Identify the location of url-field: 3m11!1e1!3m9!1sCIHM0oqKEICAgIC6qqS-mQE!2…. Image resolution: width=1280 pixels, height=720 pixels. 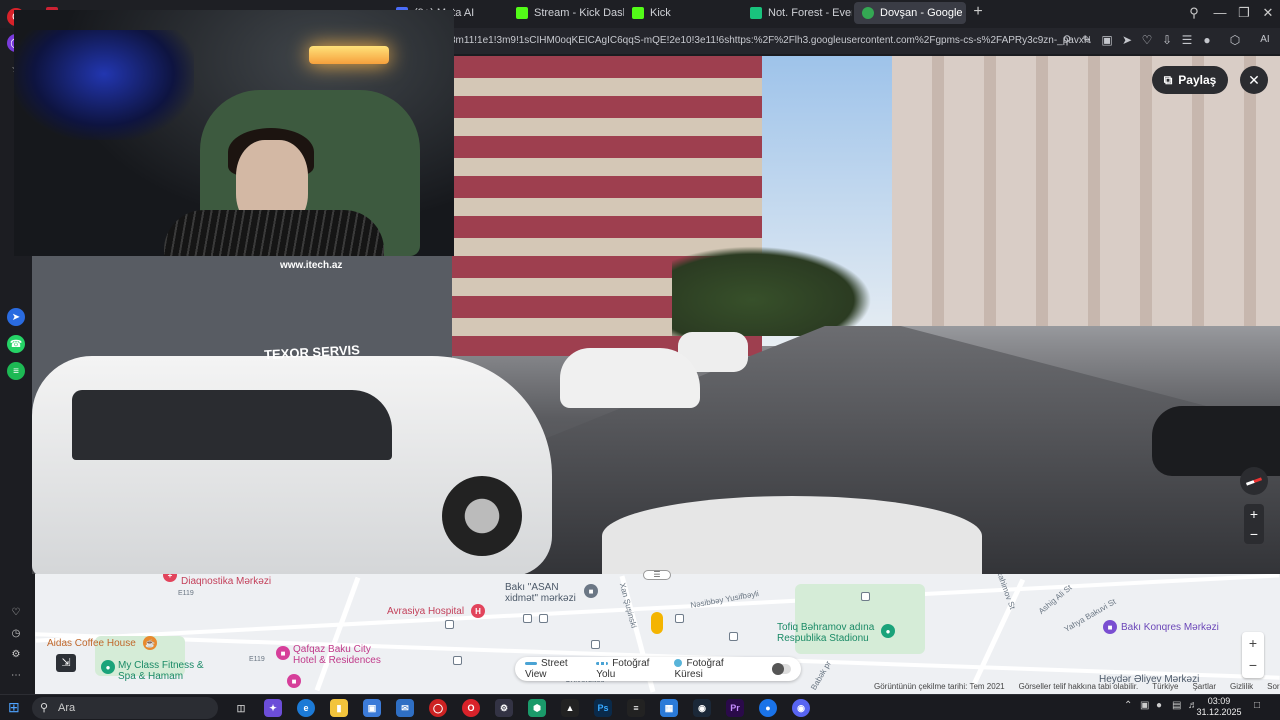
(770, 41).